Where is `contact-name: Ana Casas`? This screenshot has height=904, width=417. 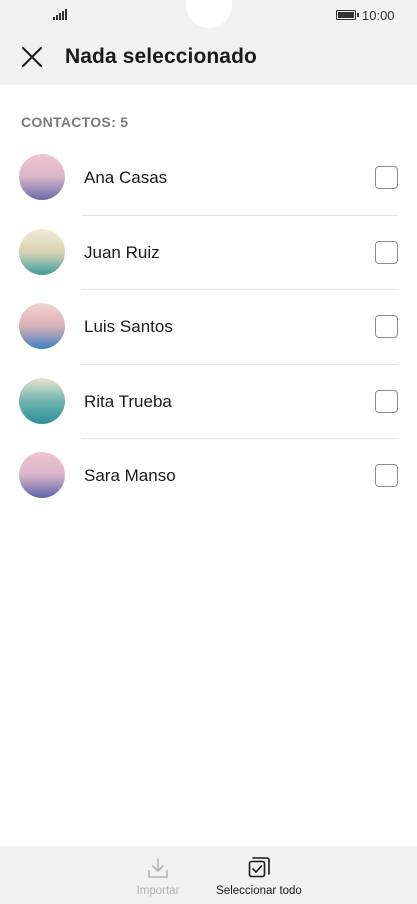
contact-name: Ana Casas is located at coordinates (126, 177).